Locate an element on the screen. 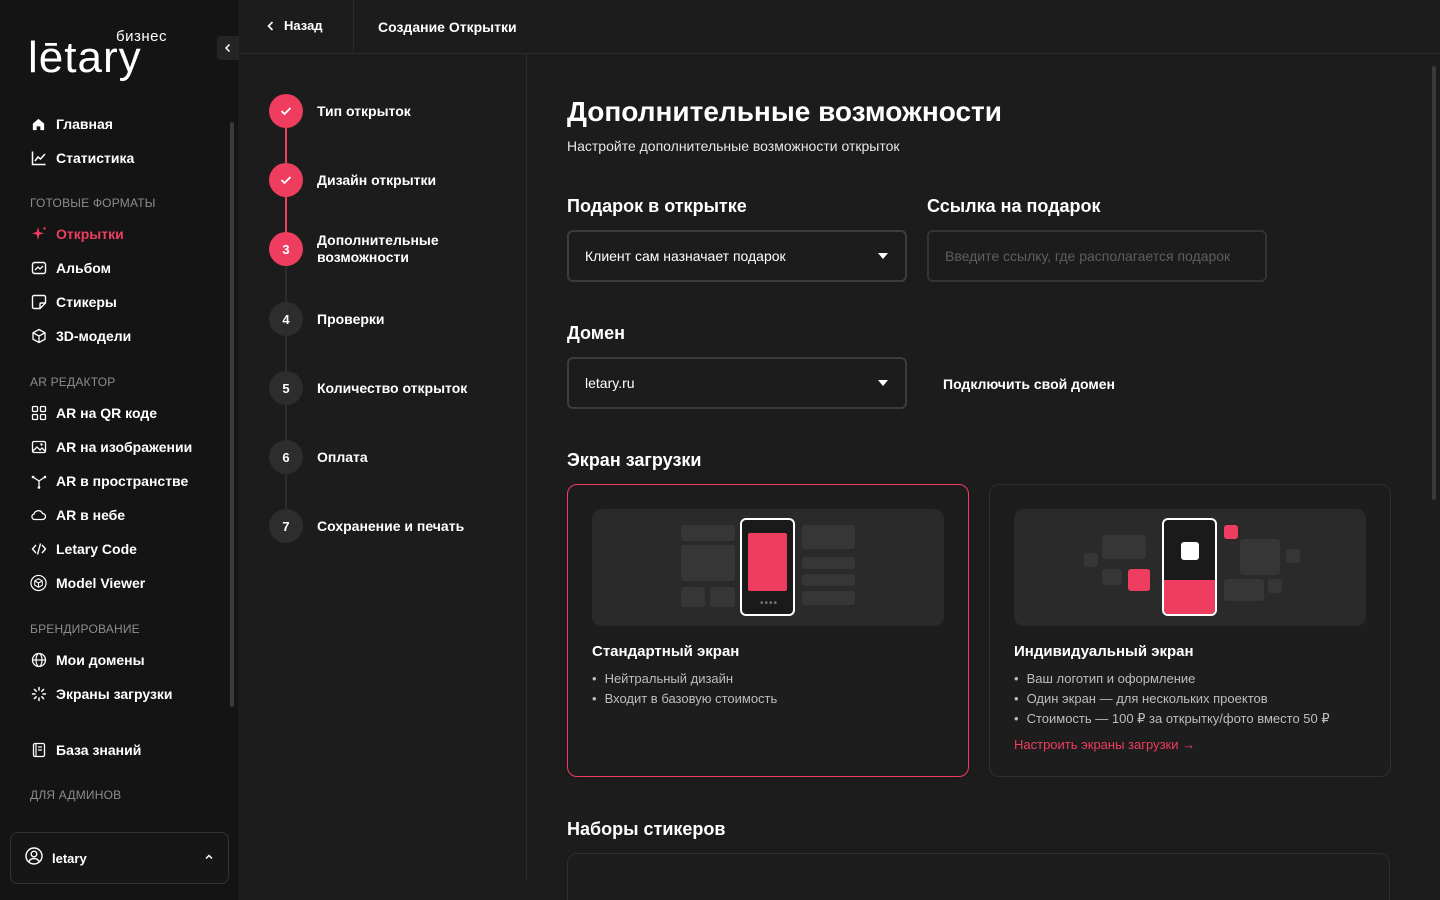 The width and height of the screenshot is (1440, 900). sidebar-item-label: Экраны загрузки is located at coordinates (114, 694).